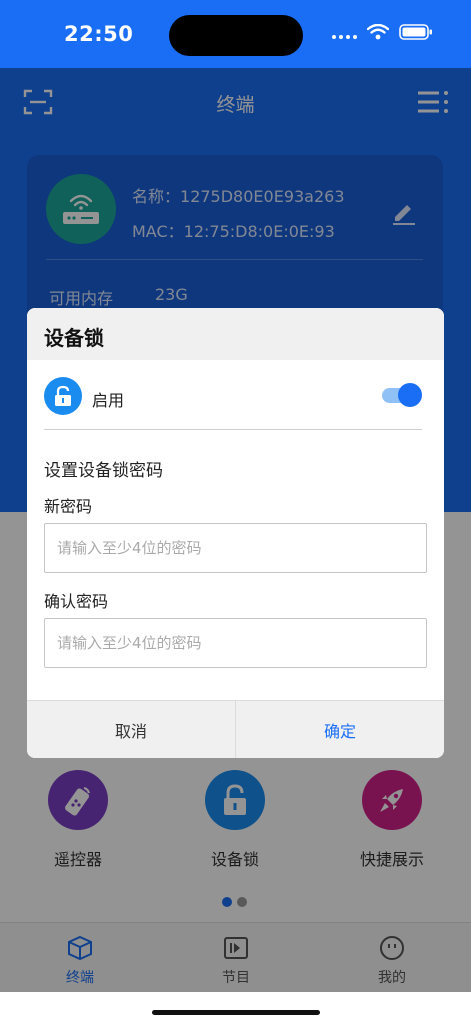  What do you see at coordinates (103, 471) in the screenshot?
I see `section-title: 设置设备锁密码` at bounding box center [103, 471].